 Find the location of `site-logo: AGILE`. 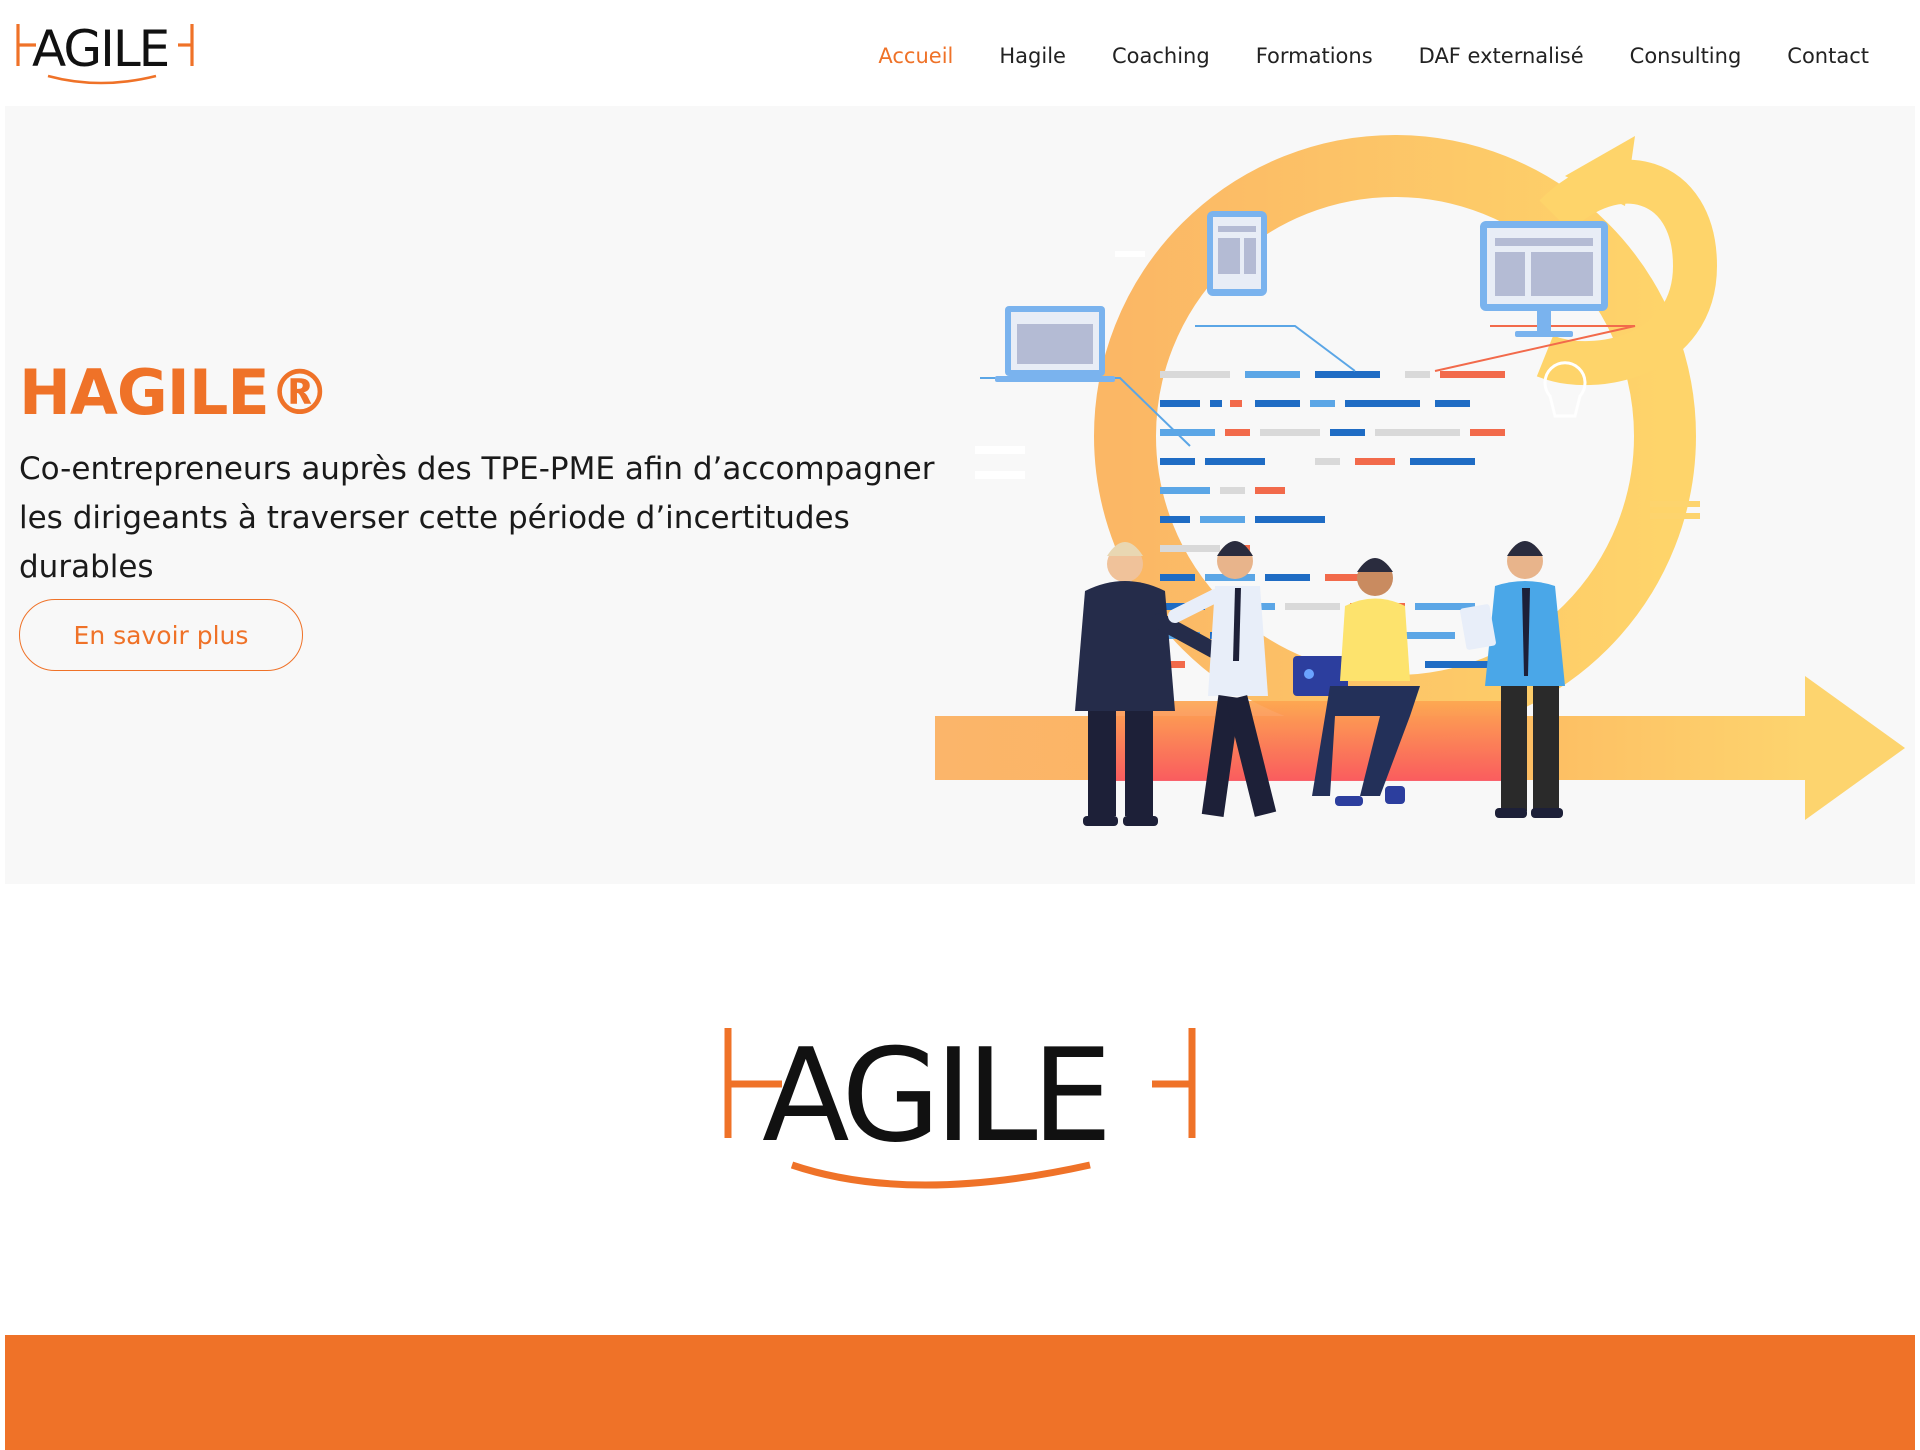

site-logo: AGILE is located at coordinates (107, 52).